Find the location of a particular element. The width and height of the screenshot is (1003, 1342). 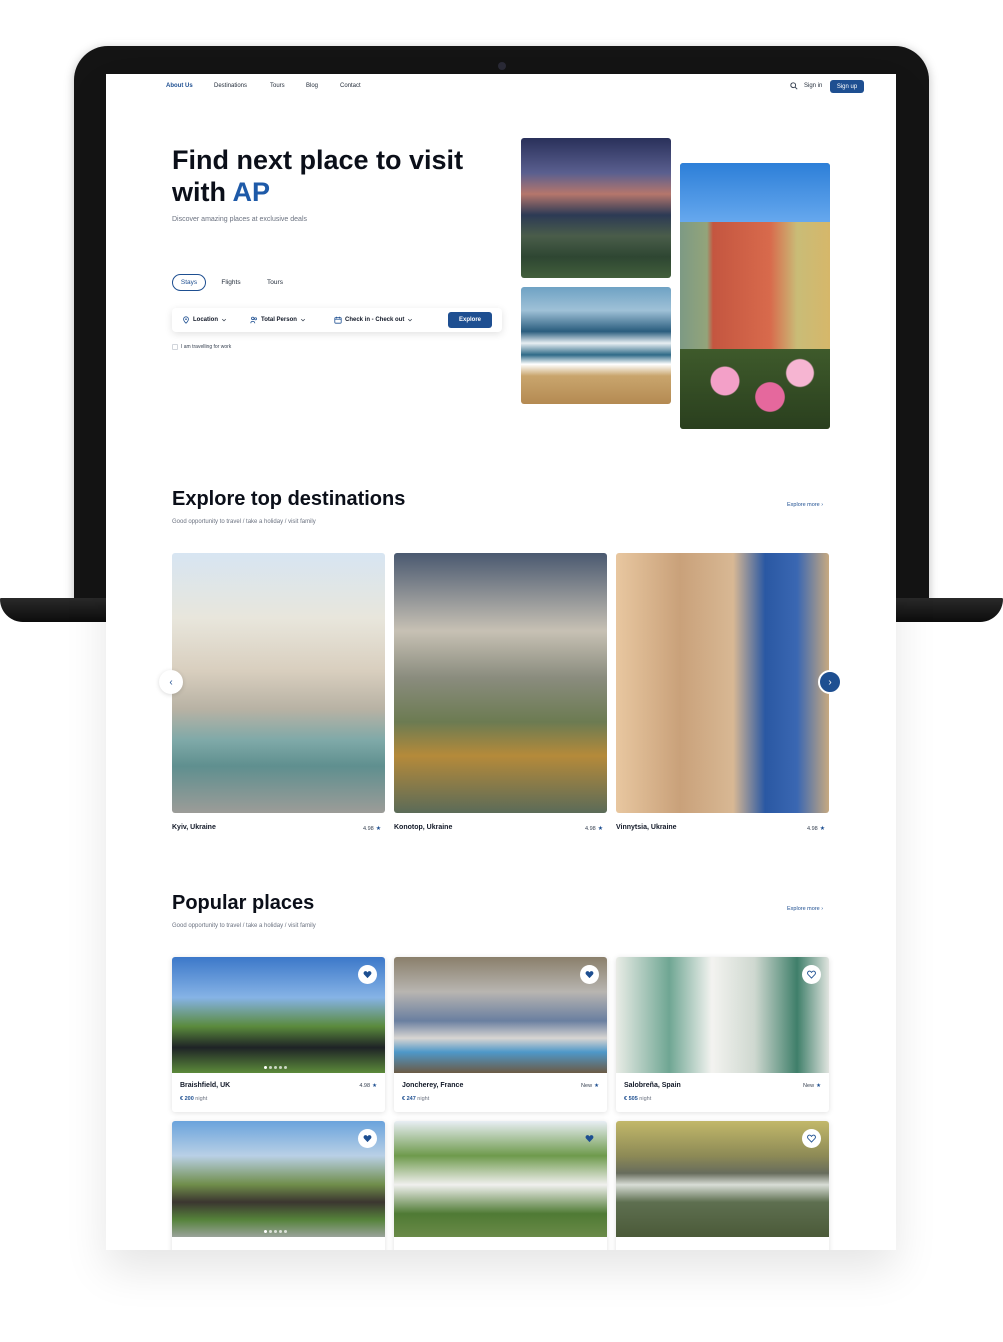

search-icon is located at coordinates (794, 86).